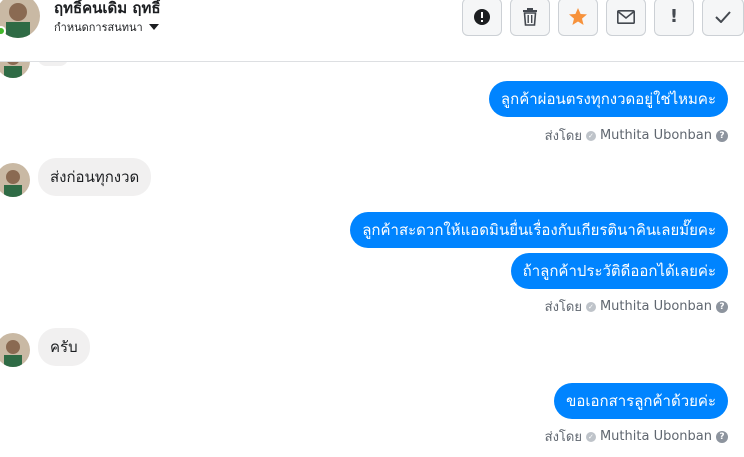 This screenshot has width=744, height=457. I want to click on conversation-label-dropdown: กำหนดการสนทนา, so click(106, 27).